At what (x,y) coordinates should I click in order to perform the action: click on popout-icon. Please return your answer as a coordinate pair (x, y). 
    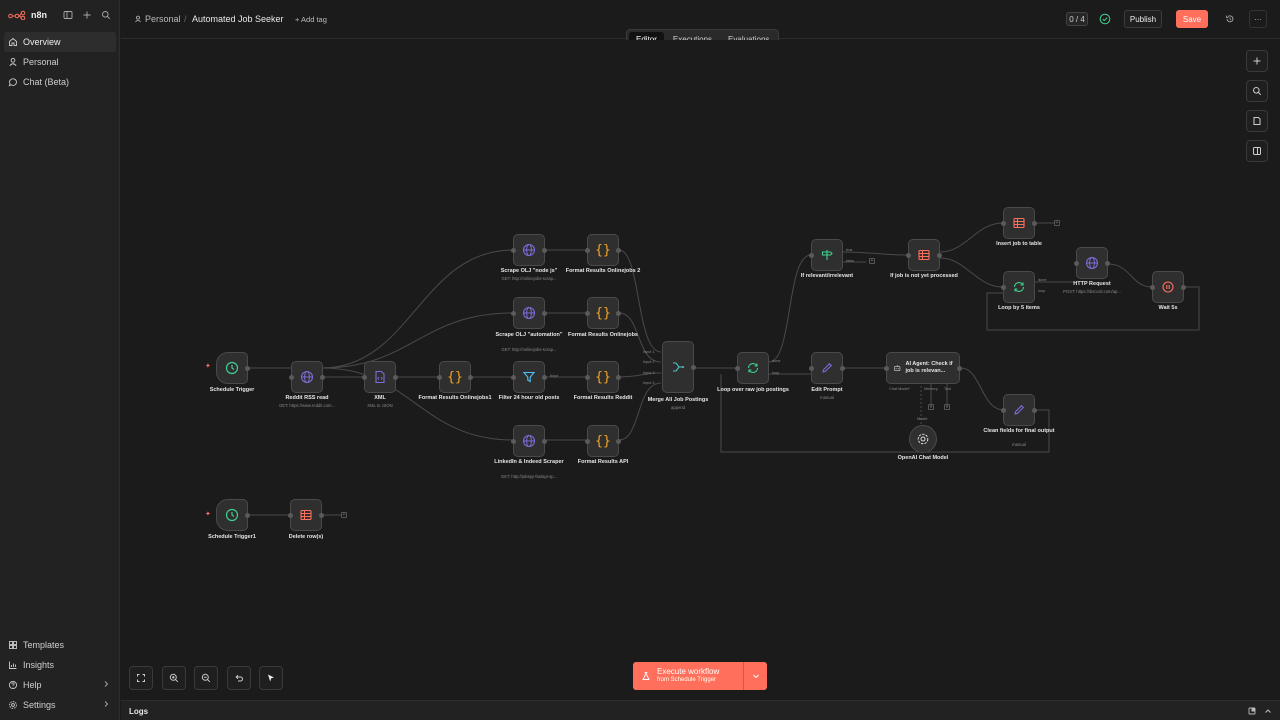
    Looking at the image, I should click on (1252, 711).